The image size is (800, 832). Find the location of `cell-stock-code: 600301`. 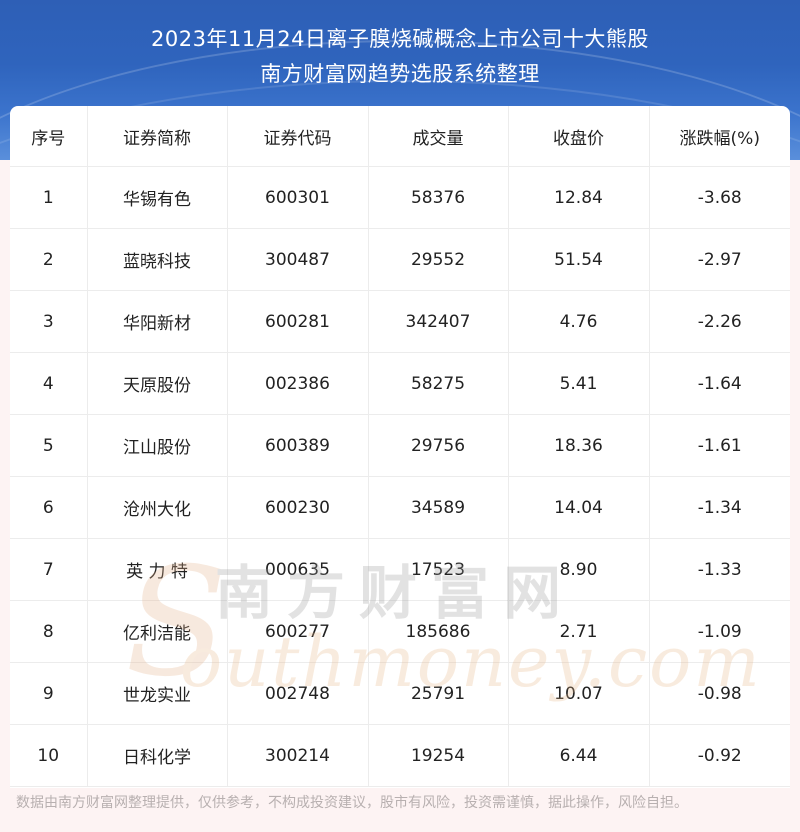

cell-stock-code: 600301 is located at coordinates (298, 197).